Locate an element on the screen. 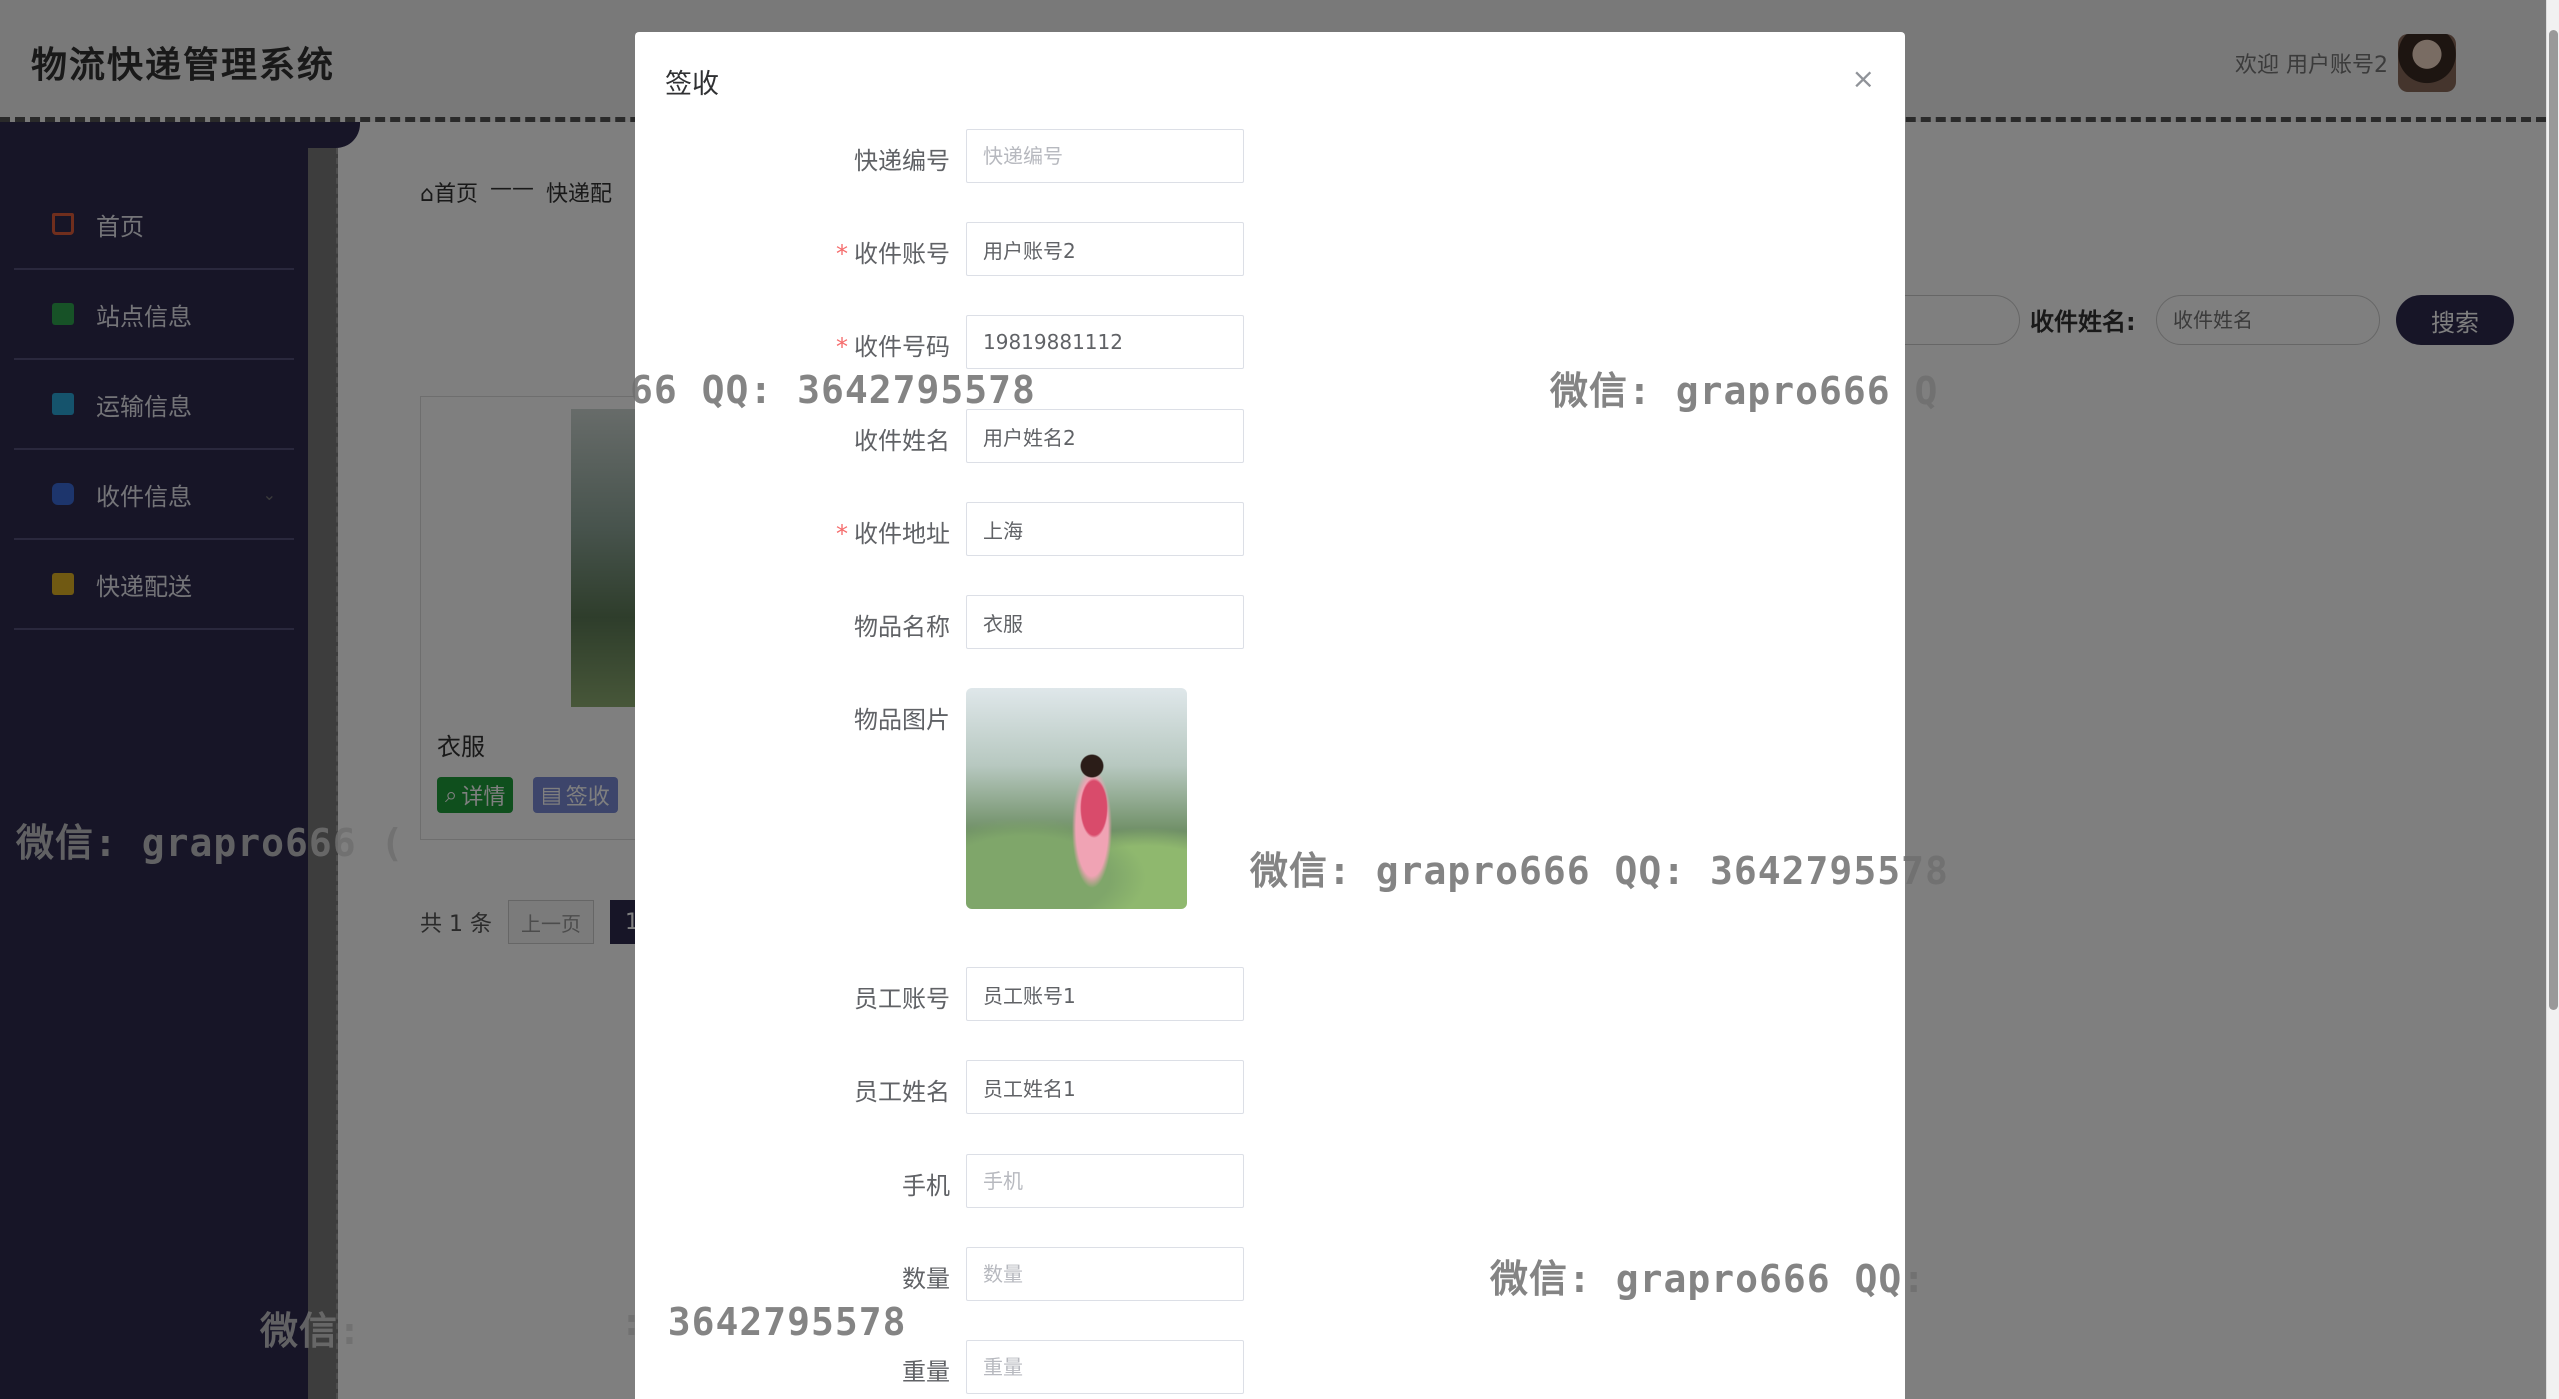  form-label: 收件姓名 is located at coordinates (902, 441).